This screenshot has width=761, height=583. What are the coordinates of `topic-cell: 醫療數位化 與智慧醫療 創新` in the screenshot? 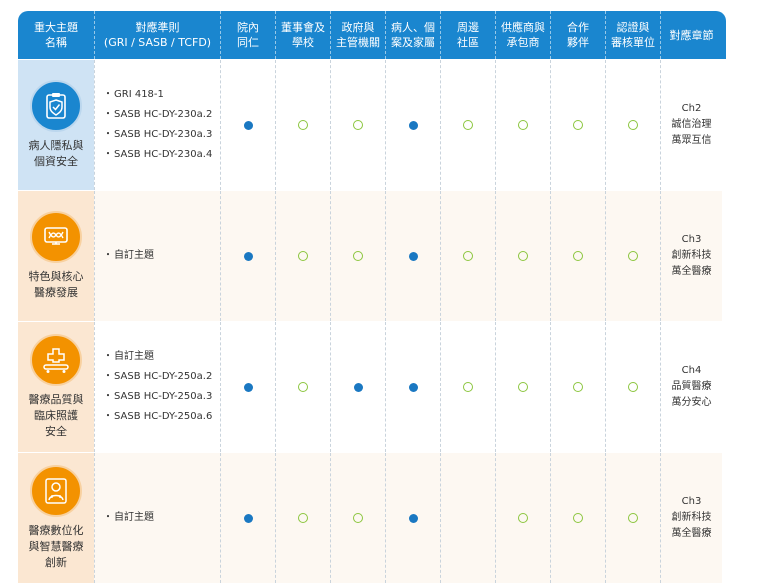 It's located at (56, 518).